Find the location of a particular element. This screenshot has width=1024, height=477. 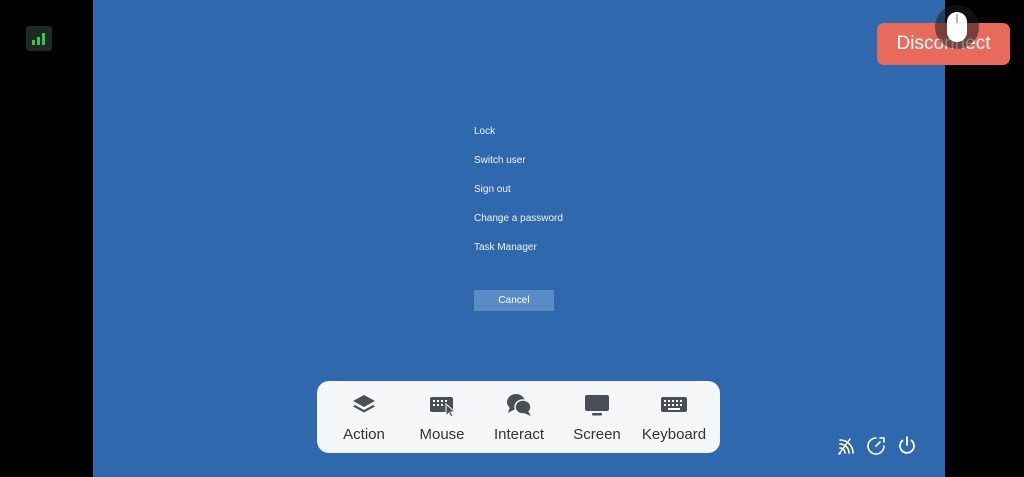

toolbar-action-button: Action is located at coordinates (364, 417).